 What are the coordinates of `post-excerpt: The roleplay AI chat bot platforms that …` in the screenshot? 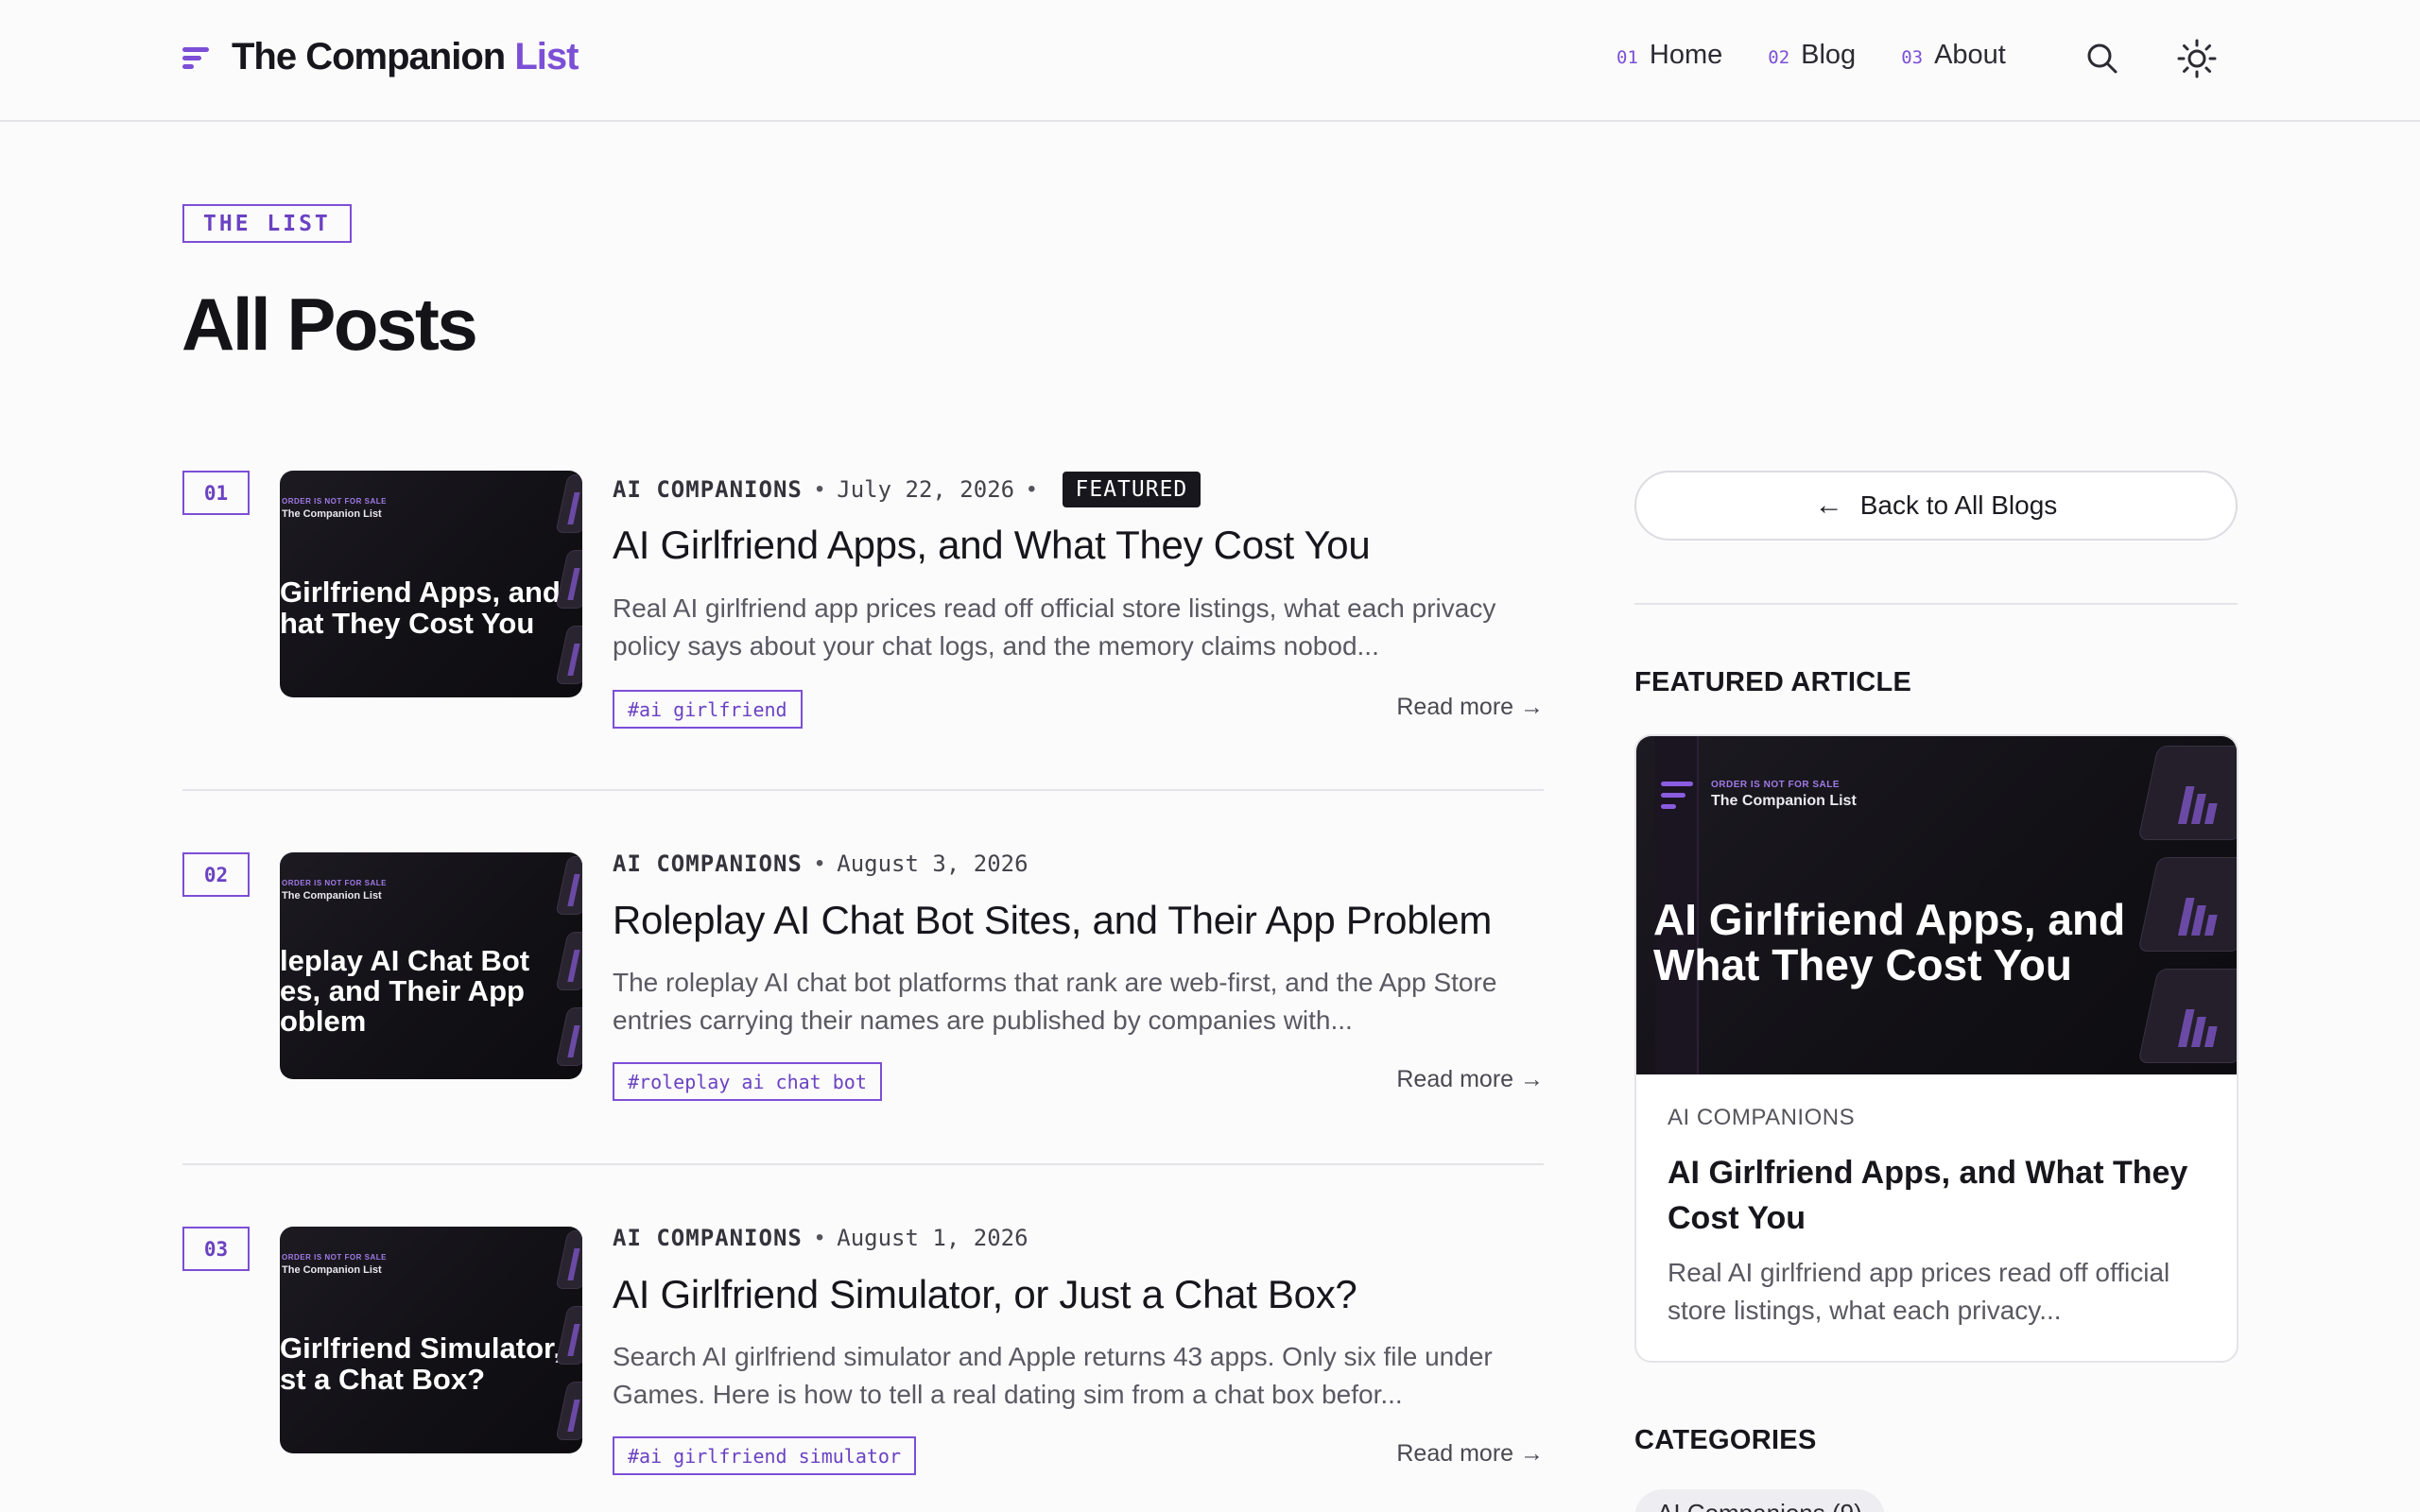 It's located at (1055, 1001).